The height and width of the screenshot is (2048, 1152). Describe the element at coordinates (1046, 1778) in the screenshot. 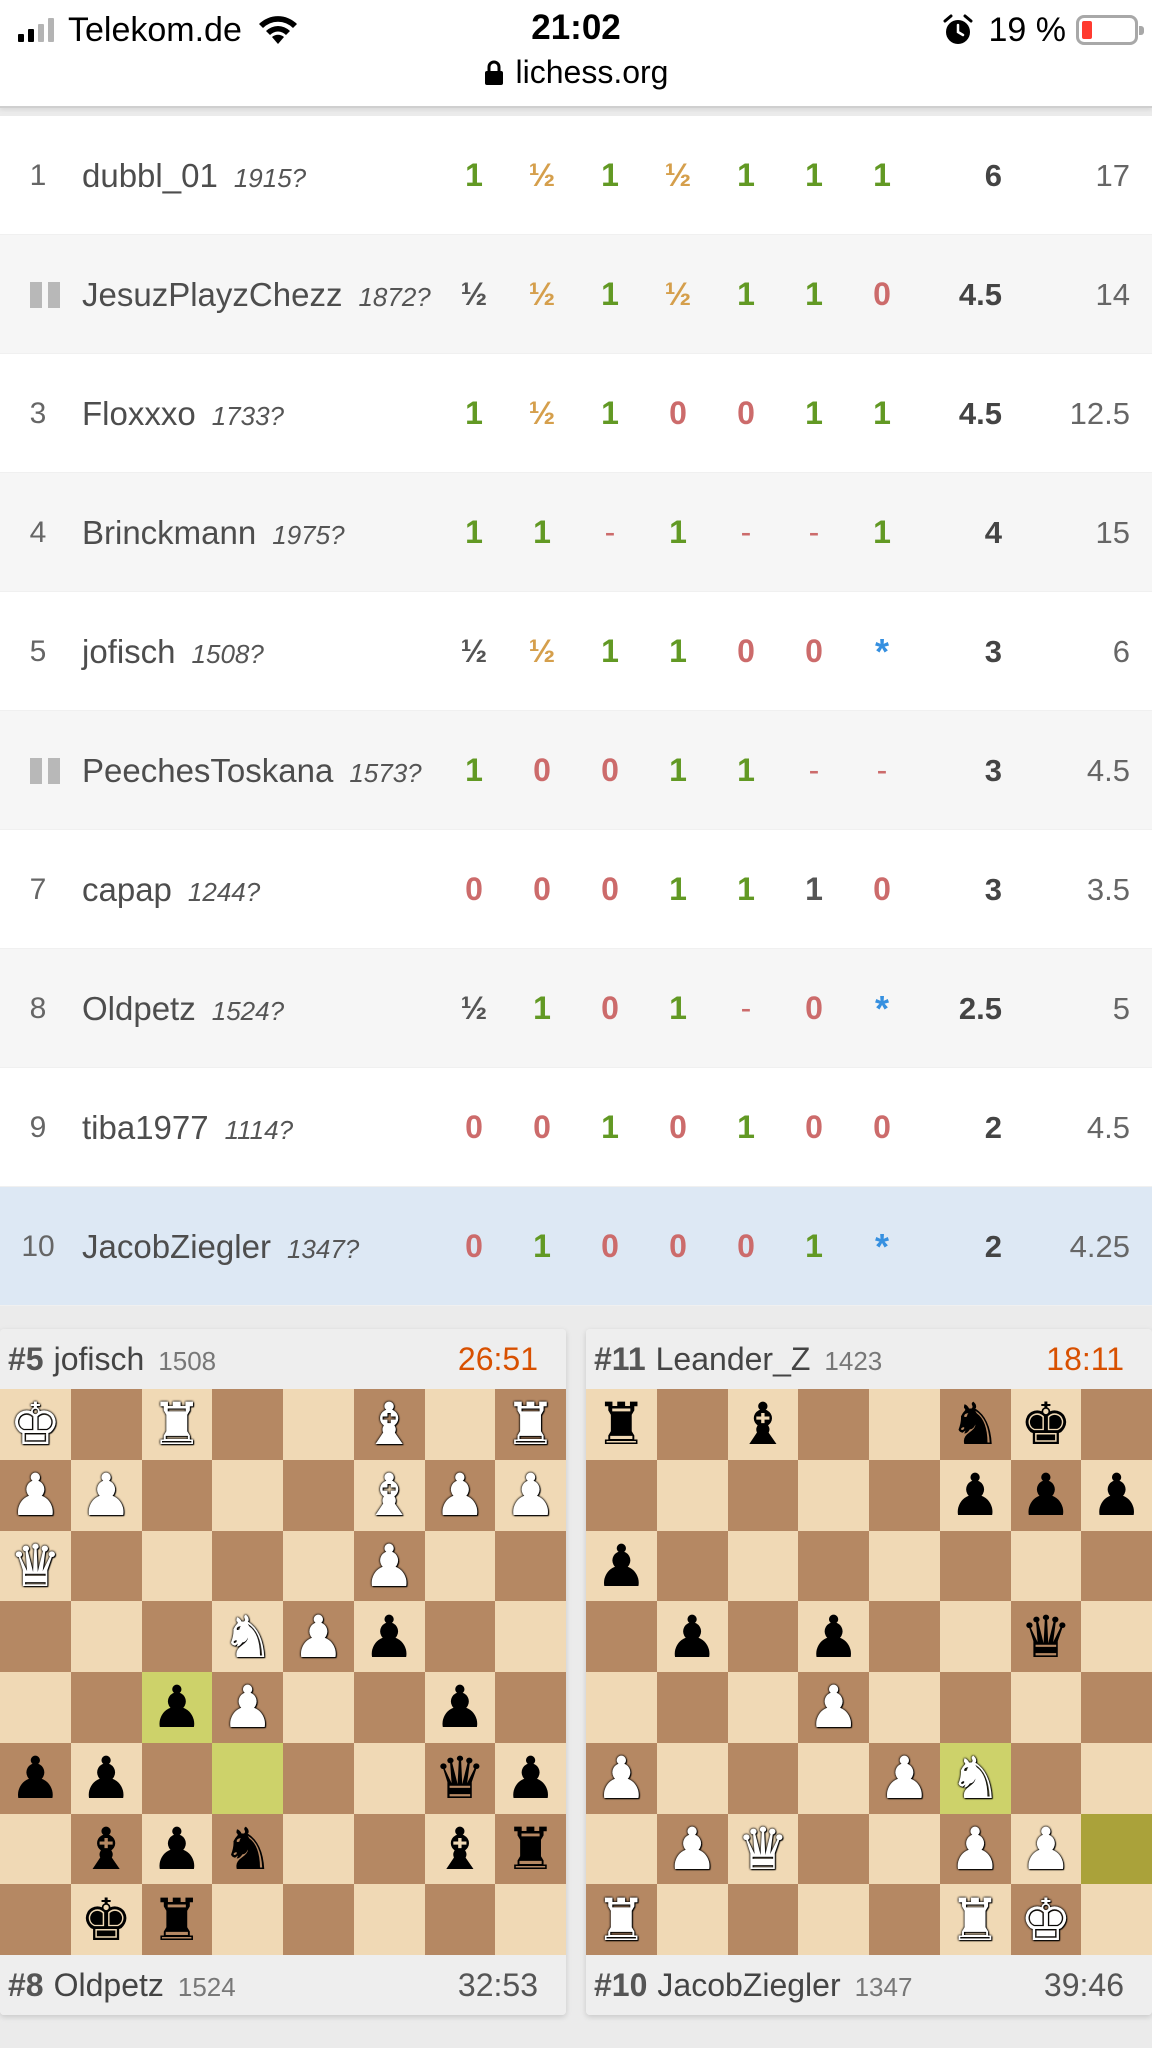

I see `square-g3` at that location.